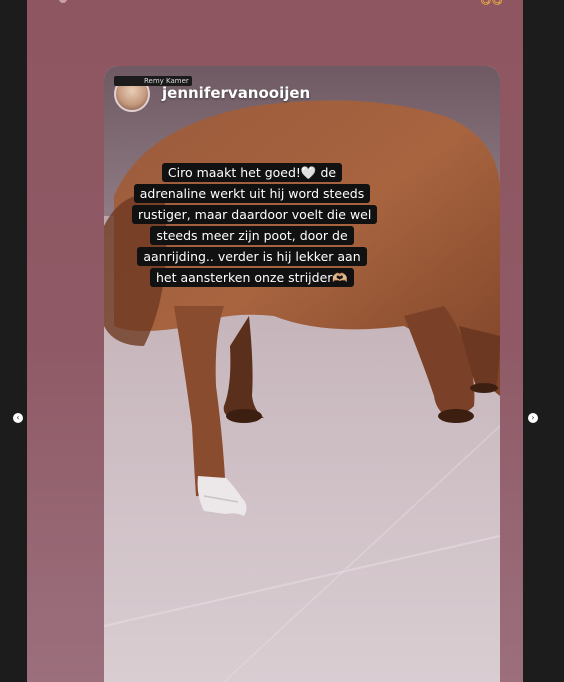 The image size is (564, 682). What do you see at coordinates (491, 3) in the screenshot?
I see `sticker-emojis: 😋😋` at bounding box center [491, 3].